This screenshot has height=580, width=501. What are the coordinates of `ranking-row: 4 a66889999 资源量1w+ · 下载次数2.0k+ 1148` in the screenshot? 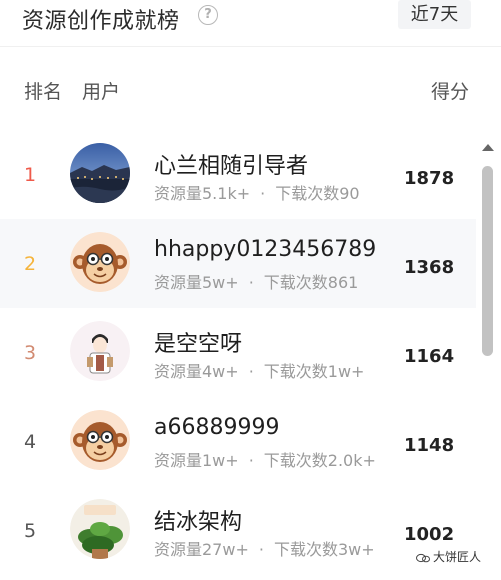 It's located at (238, 441).